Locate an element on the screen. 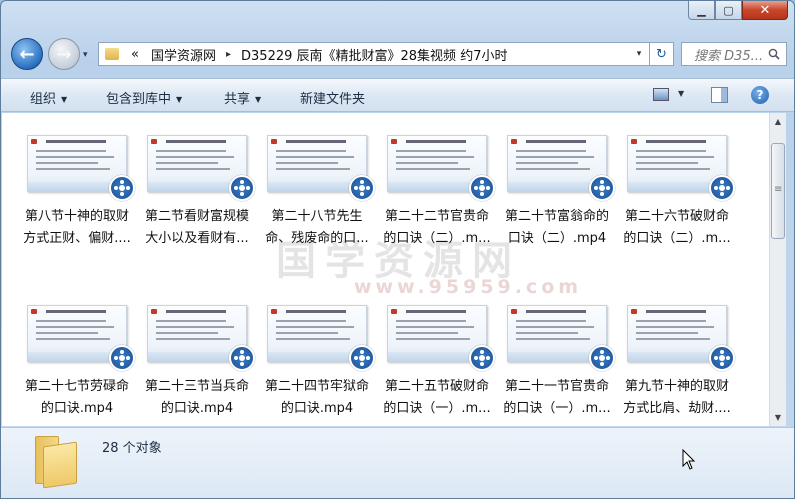  new-folder-button: 新建文件夹 is located at coordinates (332, 97).